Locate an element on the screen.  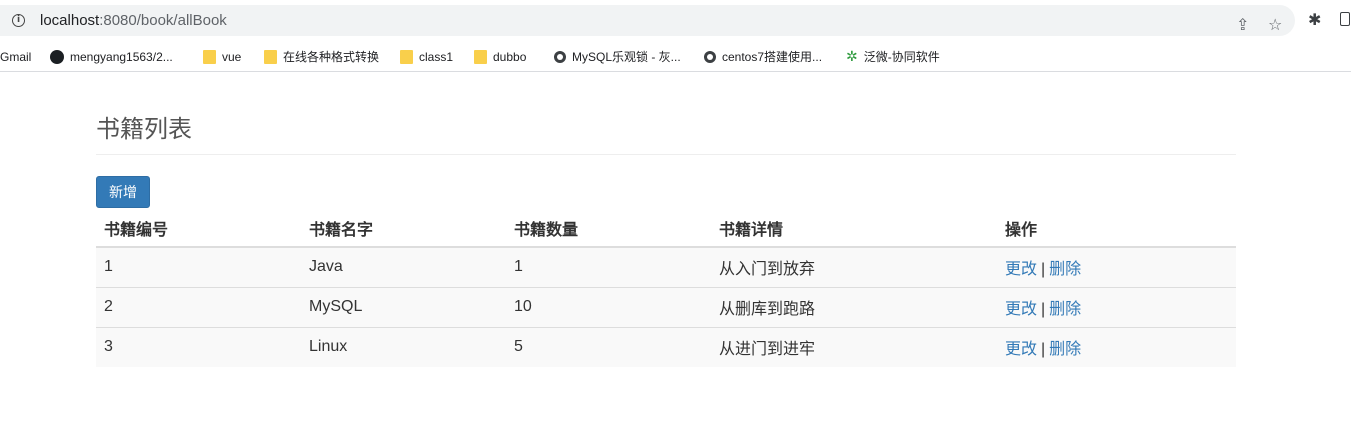
weaver-icon: ✲ is located at coordinates (852, 56).